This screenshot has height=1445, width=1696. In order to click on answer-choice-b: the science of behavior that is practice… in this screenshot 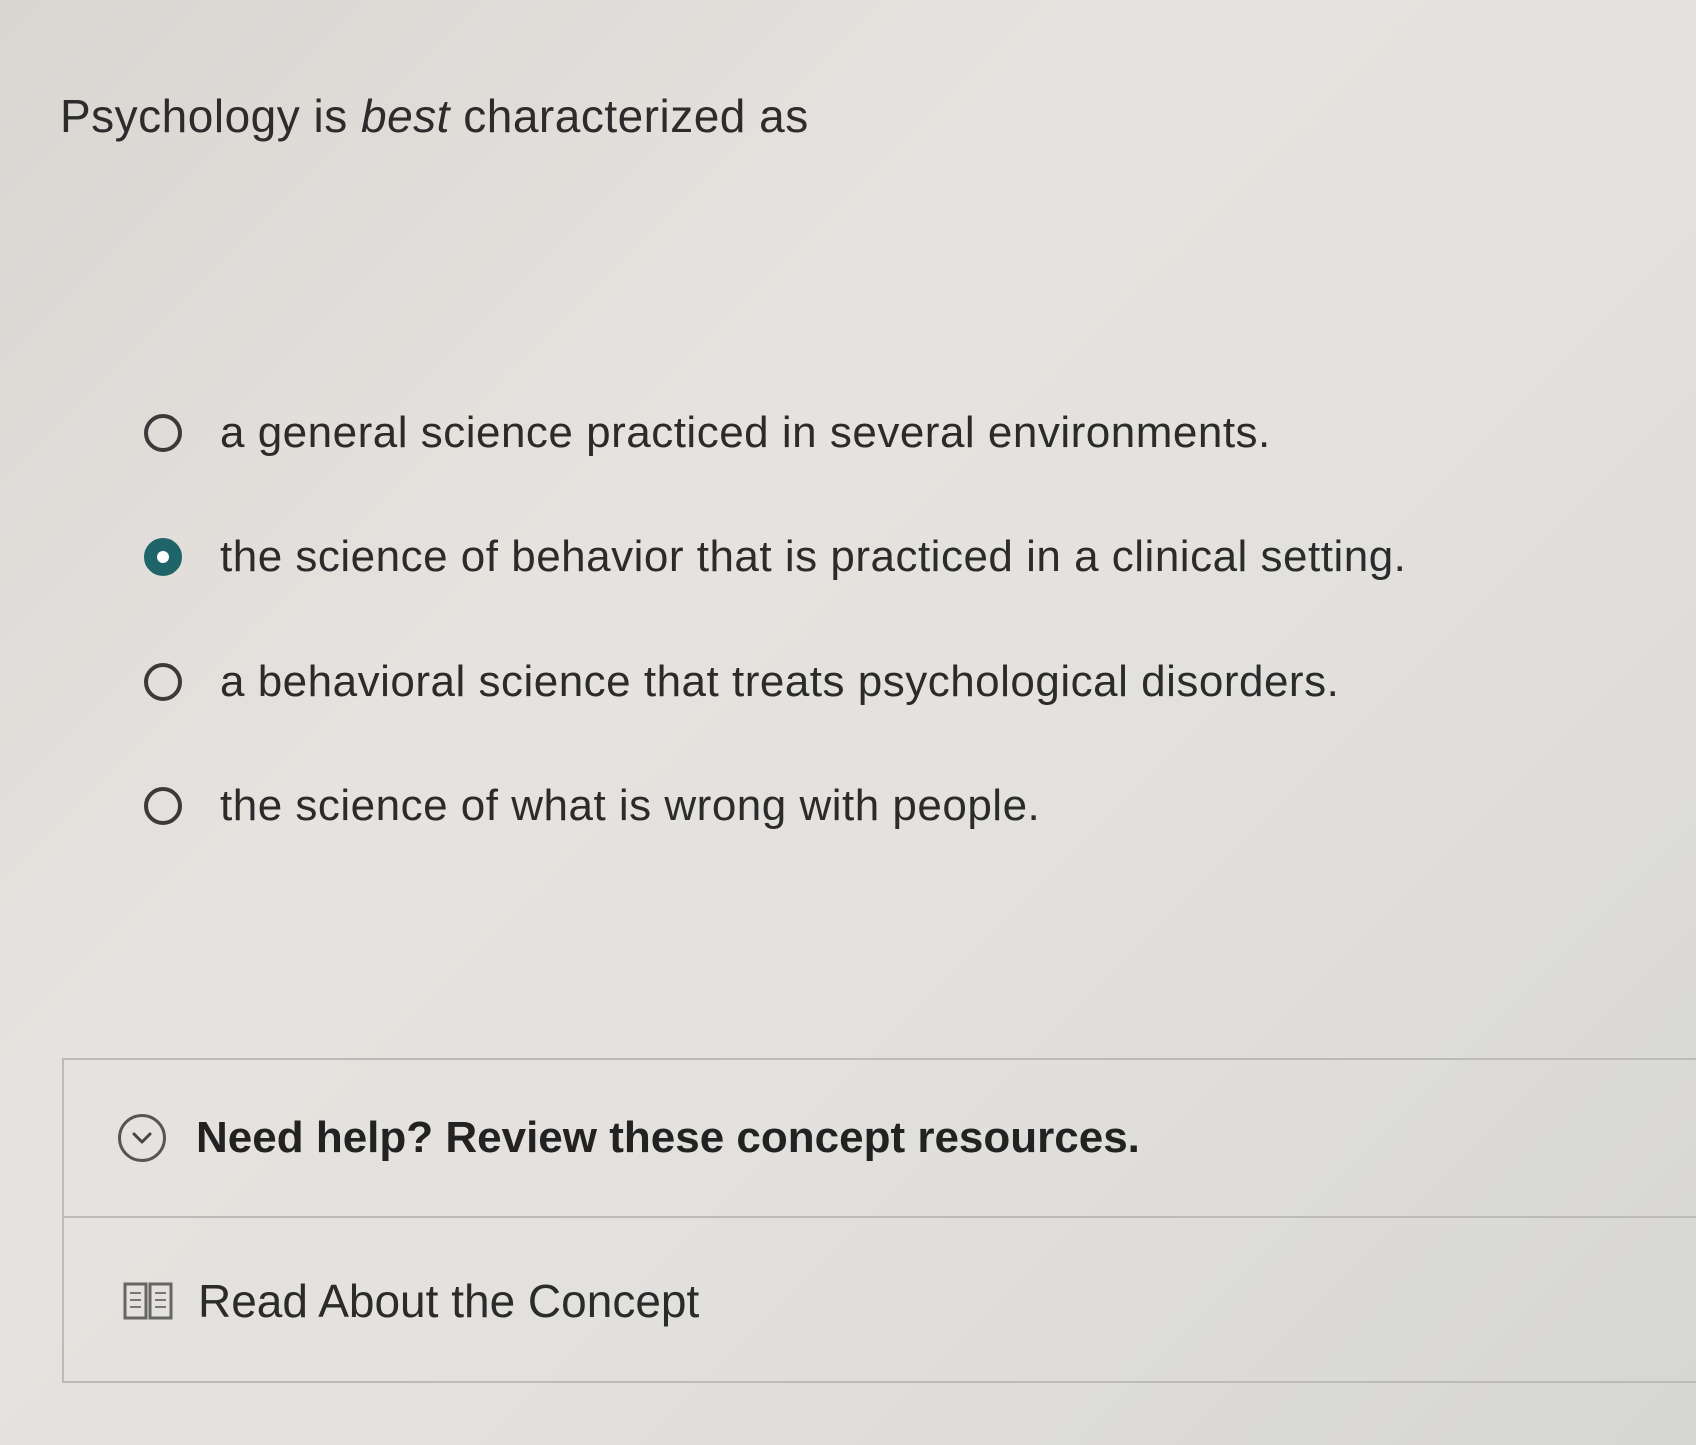, I will do `click(775, 557)`.